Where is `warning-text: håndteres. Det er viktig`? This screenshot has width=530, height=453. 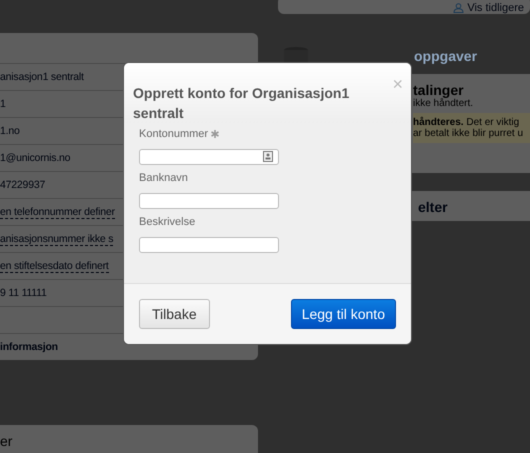 warning-text: håndteres. Det er viktig is located at coordinates (466, 122).